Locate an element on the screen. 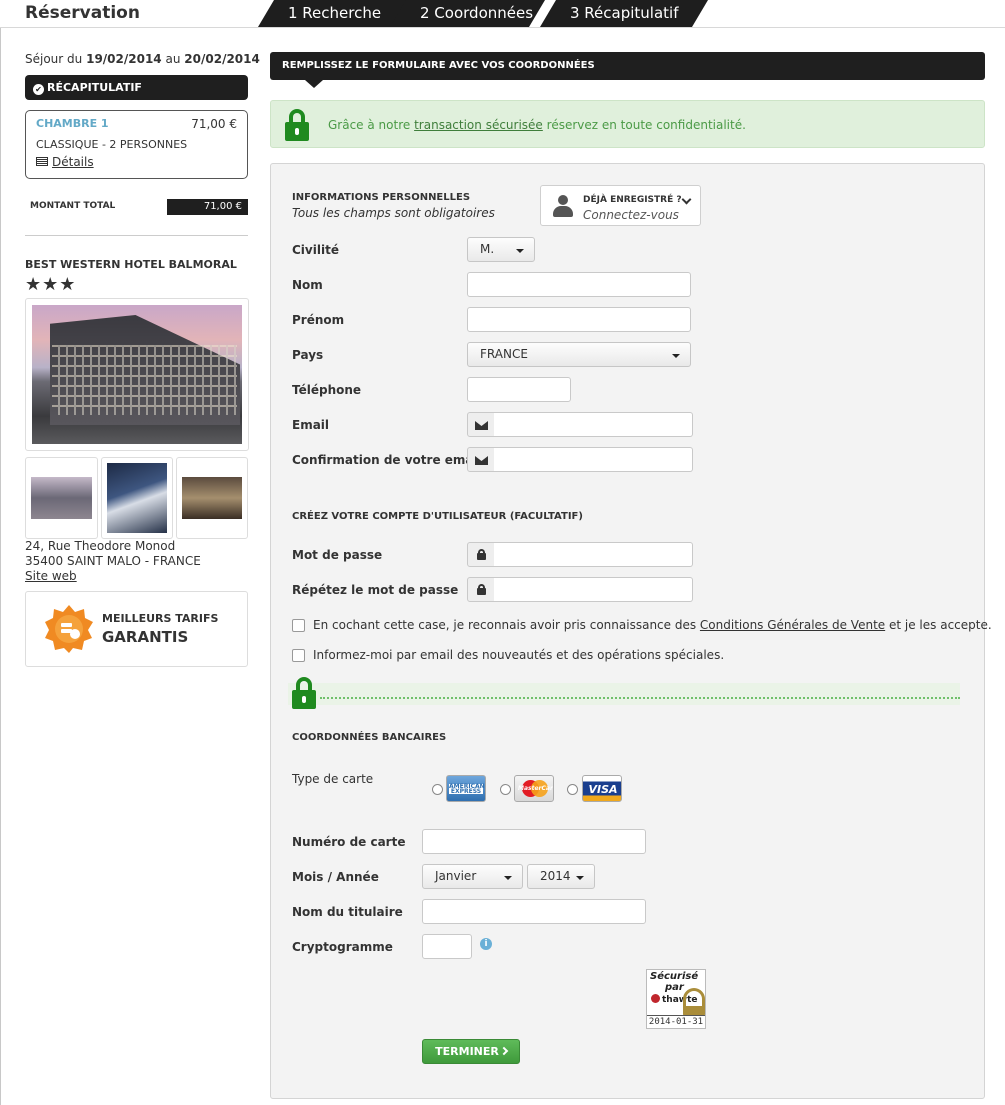 This screenshot has width=1005, height=1105. mastercard-label: MasterCard is located at coordinates (536, 788).